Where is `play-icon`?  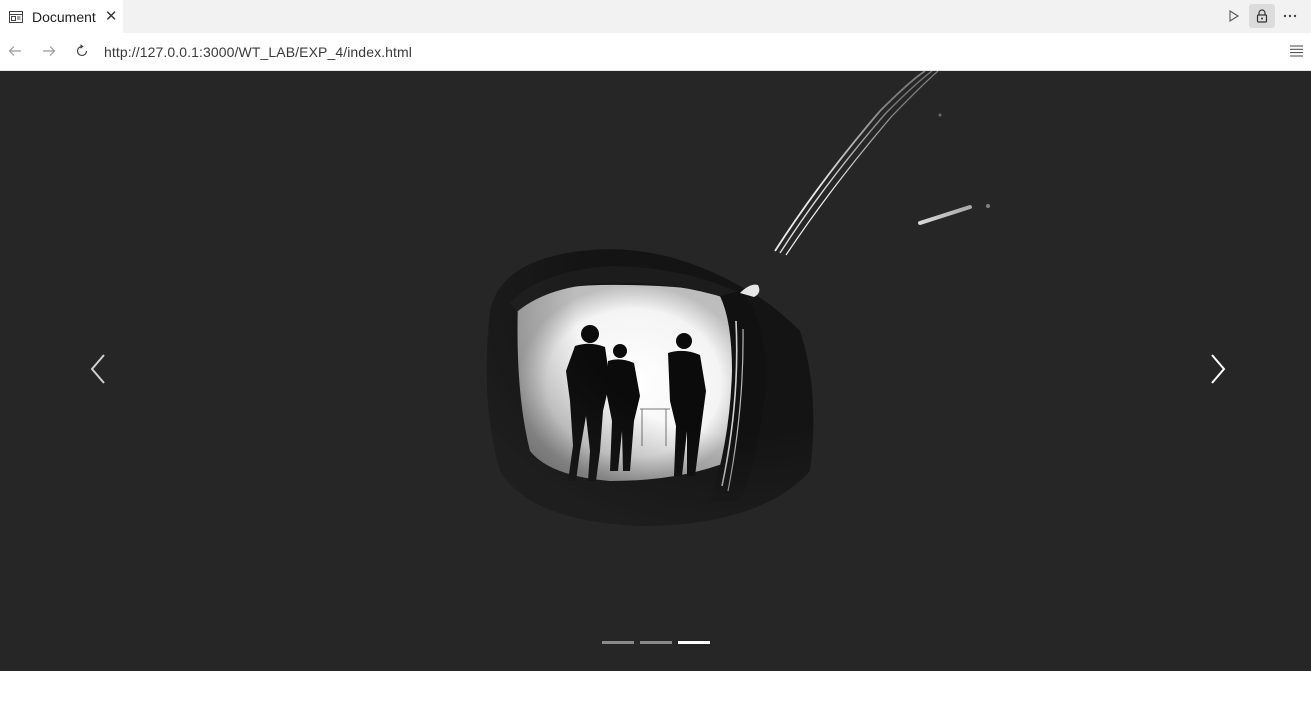 play-icon is located at coordinates (1234, 16).